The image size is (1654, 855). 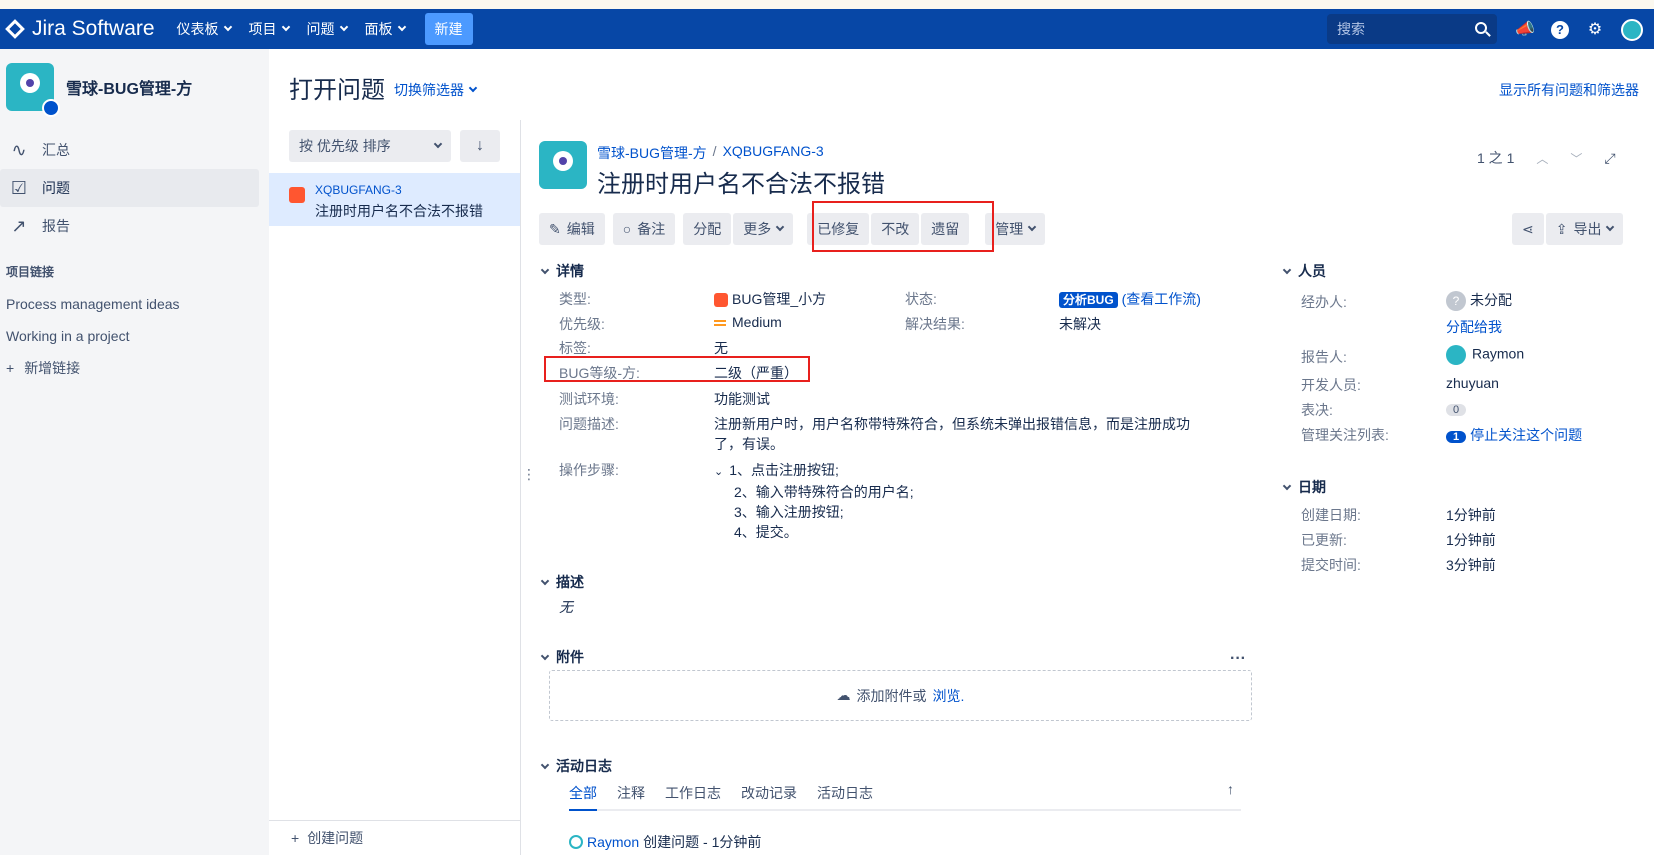 What do you see at coordinates (448, 29) in the screenshot?
I see `create-button: 新建` at bounding box center [448, 29].